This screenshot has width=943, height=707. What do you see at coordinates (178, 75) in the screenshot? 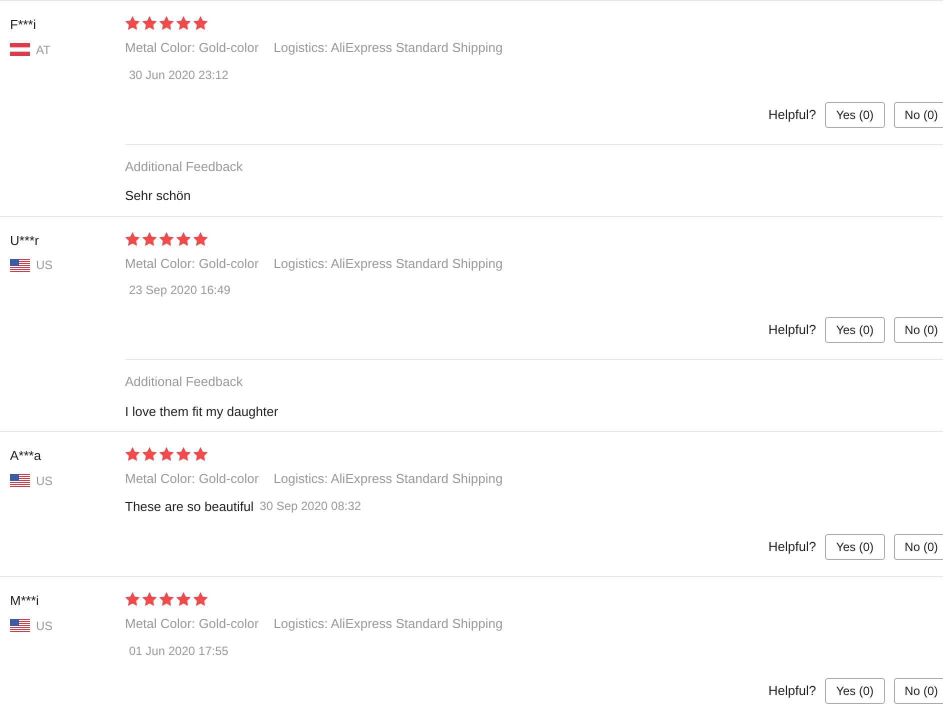
I see `review-date: 30 Jun 2020 23:12` at bounding box center [178, 75].